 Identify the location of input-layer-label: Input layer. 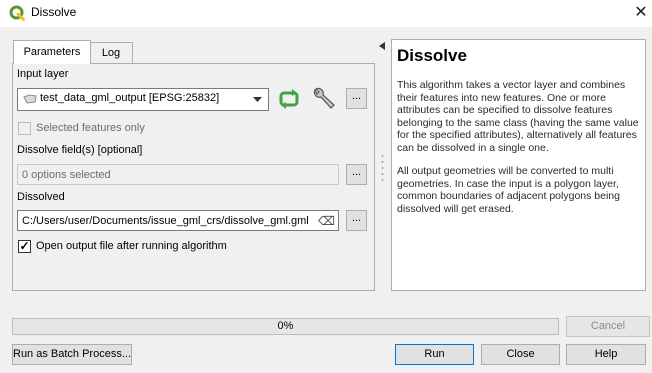
(43, 74).